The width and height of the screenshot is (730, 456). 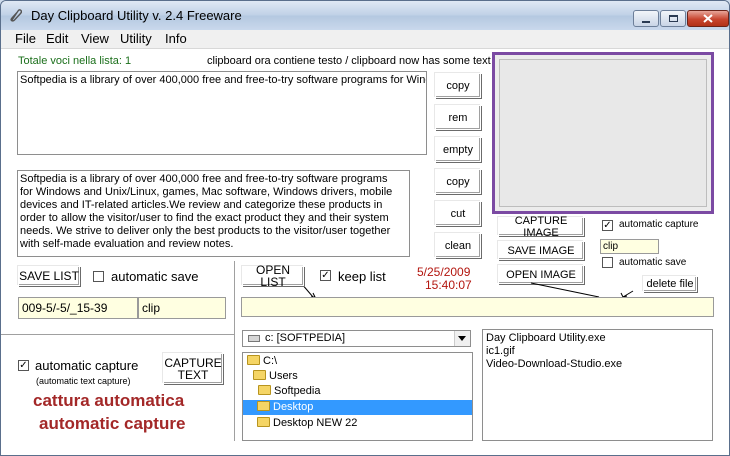 What do you see at coordinates (357, 407) in the screenshot?
I see `folder-item-selected: Desktop` at bounding box center [357, 407].